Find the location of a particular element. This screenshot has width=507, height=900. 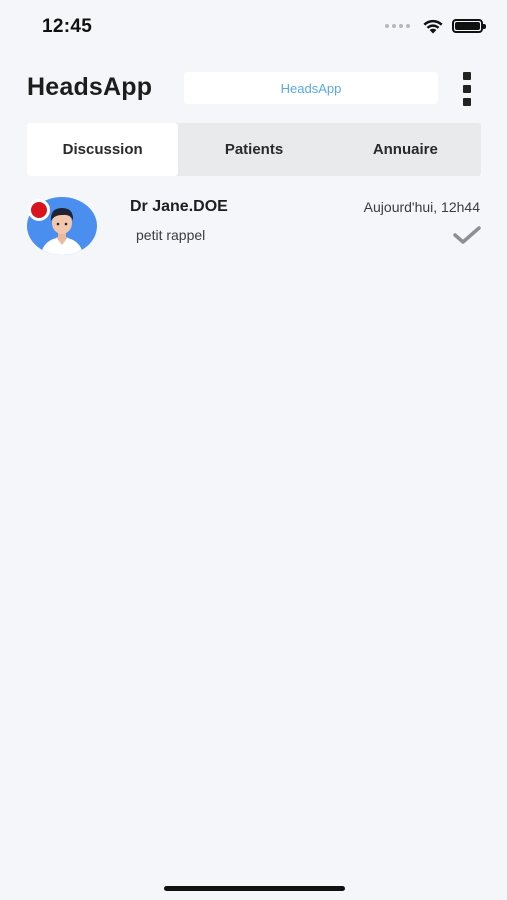

status-time: 12:45 is located at coordinates (67, 26).